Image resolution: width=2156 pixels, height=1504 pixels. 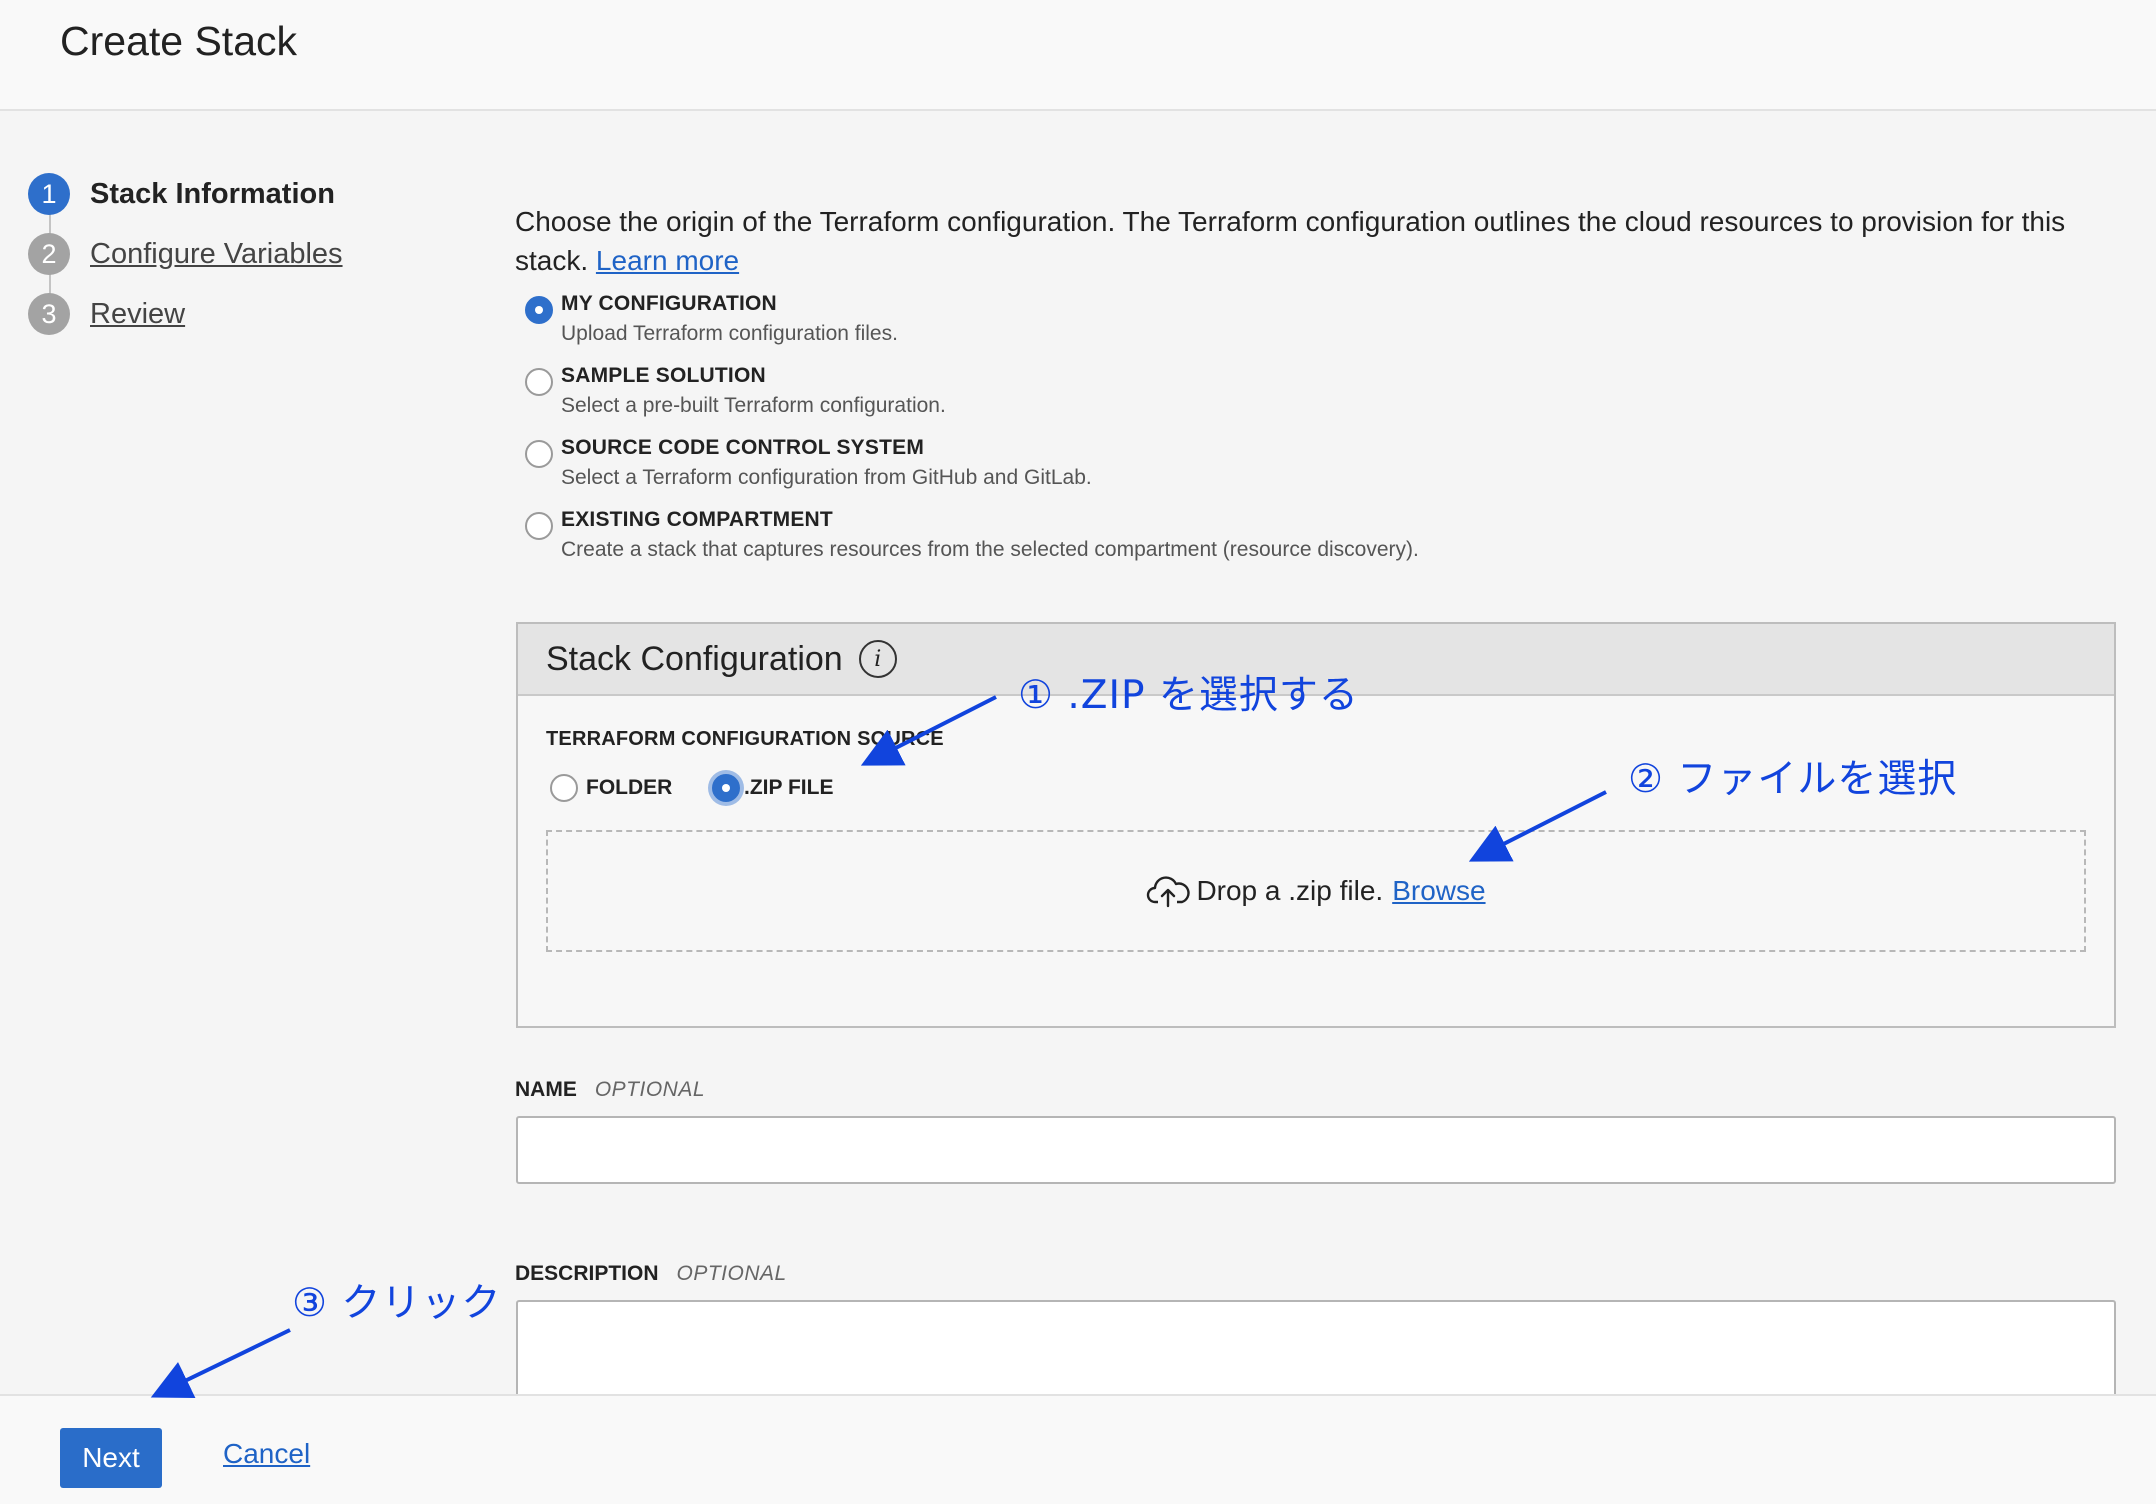 I want to click on step-review: 3 Review, so click(x=106, y=314).